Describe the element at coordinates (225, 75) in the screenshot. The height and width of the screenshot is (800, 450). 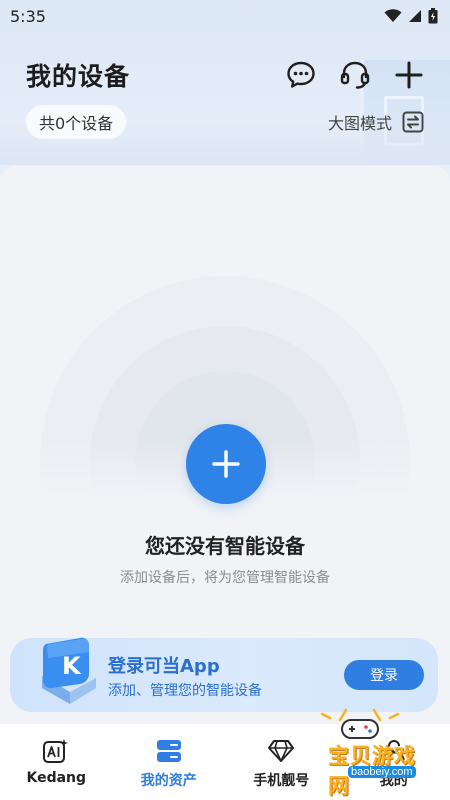
I see `app-header: 我的设备` at that location.